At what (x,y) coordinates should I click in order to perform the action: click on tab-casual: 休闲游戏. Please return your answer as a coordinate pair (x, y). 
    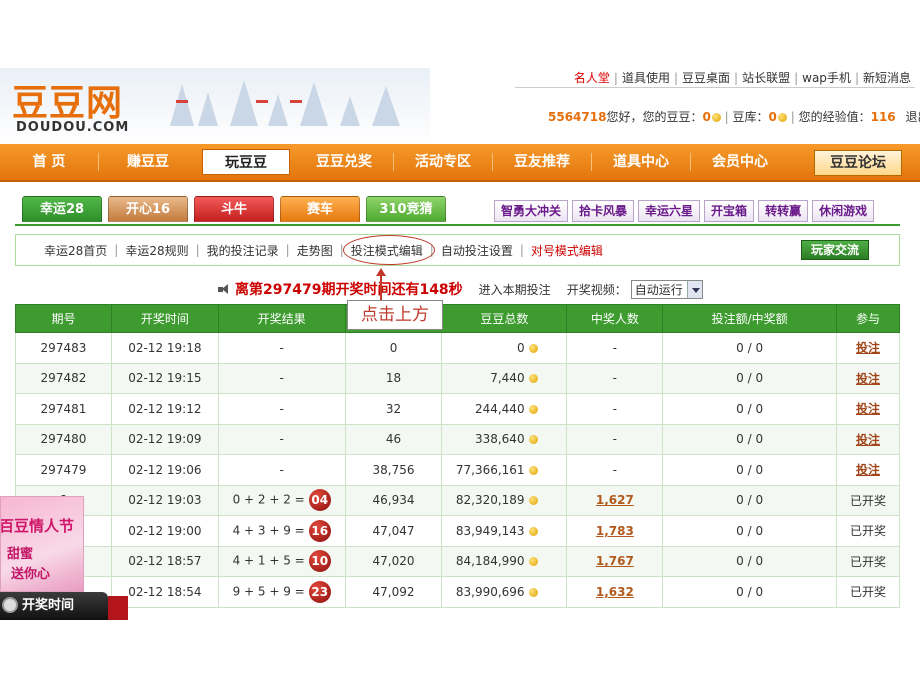
    Looking at the image, I should click on (843, 211).